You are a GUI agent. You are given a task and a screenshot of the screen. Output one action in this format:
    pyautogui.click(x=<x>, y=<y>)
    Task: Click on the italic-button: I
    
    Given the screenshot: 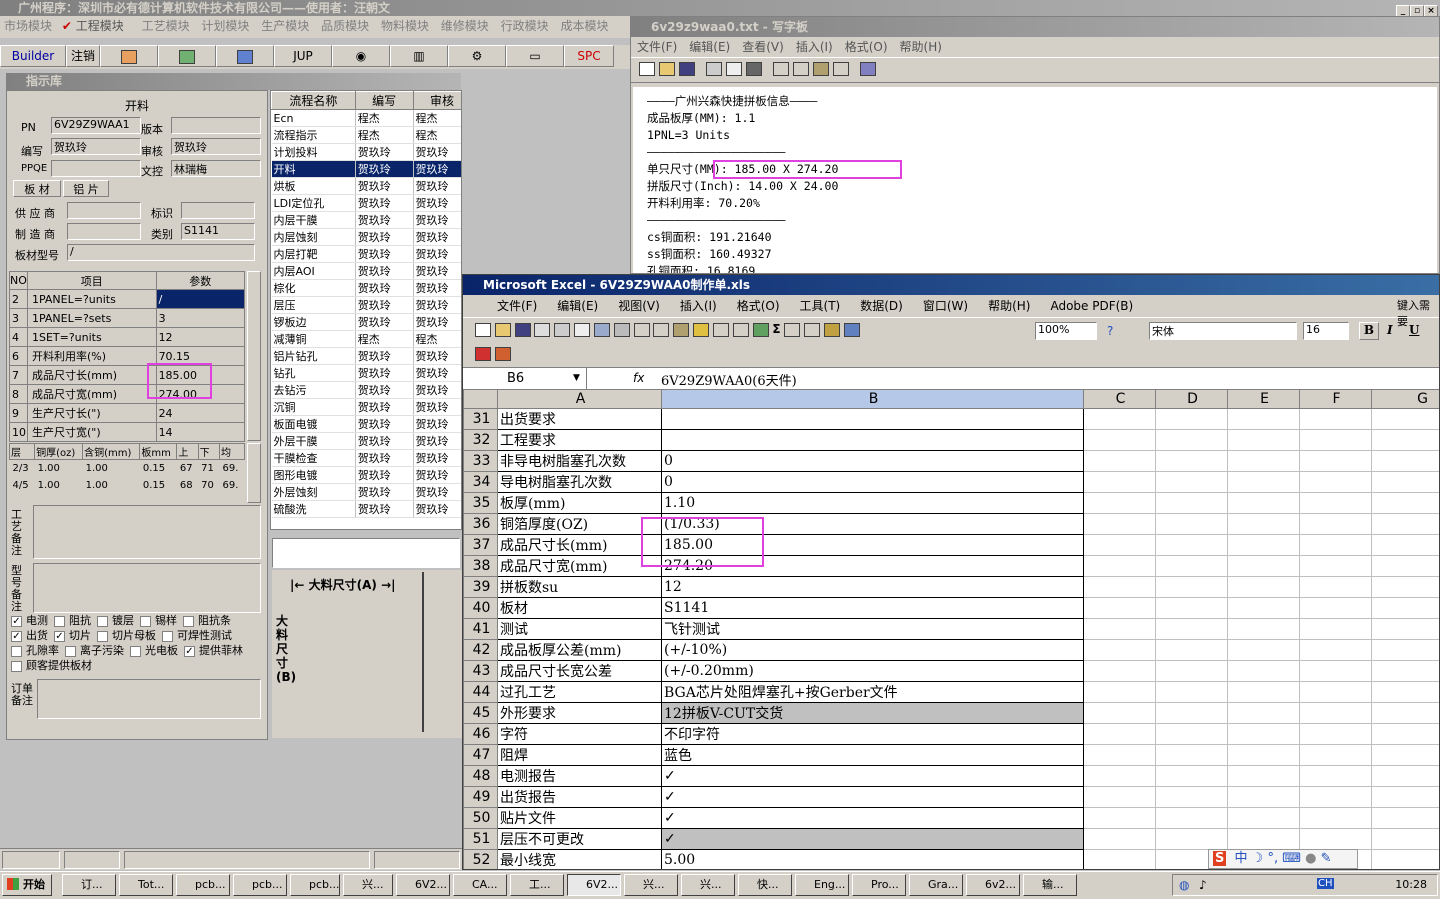 What is the action you would take?
    pyautogui.click(x=1390, y=330)
    